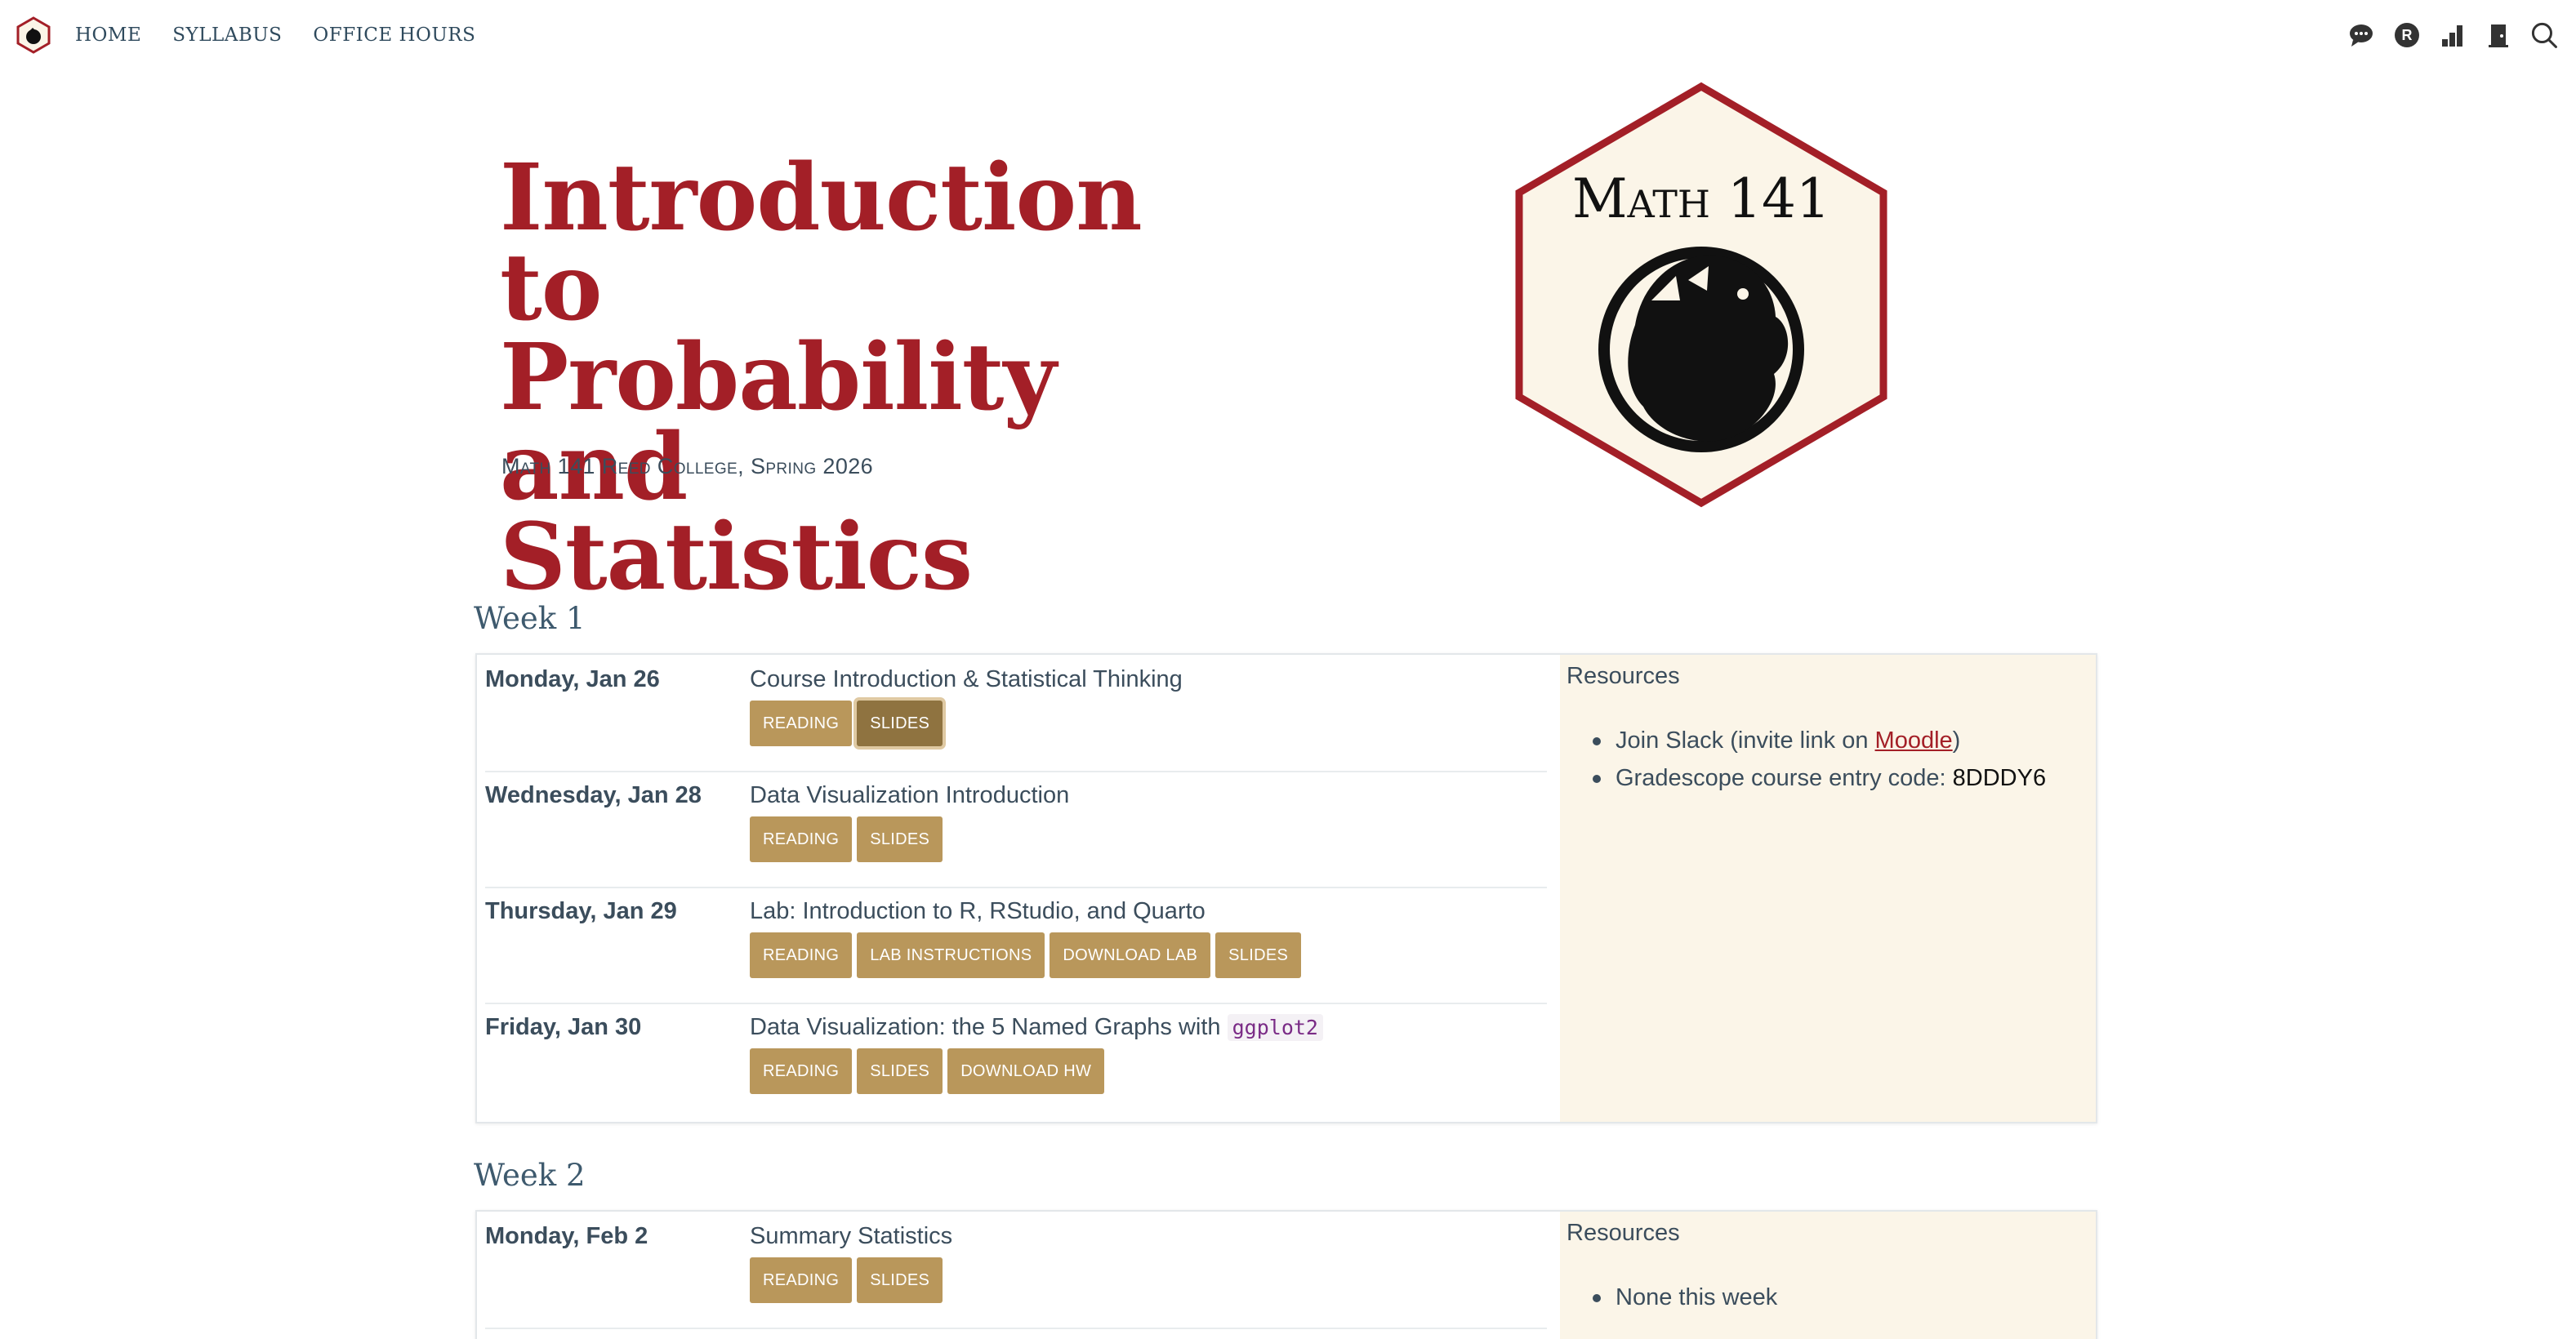 Image resolution: width=2576 pixels, height=1339 pixels. What do you see at coordinates (1784, 778) in the screenshot?
I see `resource-text: Gradescope course entry code:` at bounding box center [1784, 778].